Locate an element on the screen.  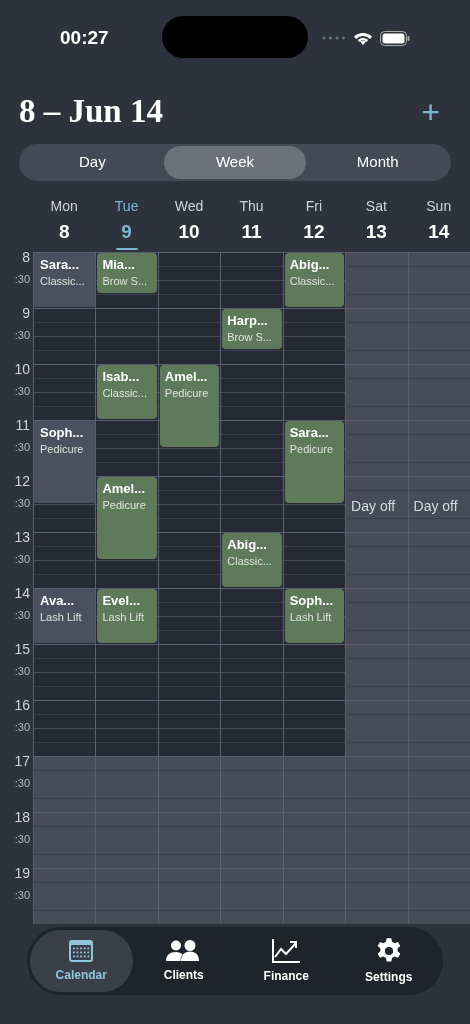
hour-label: 11 is located at coordinates (22, 425).